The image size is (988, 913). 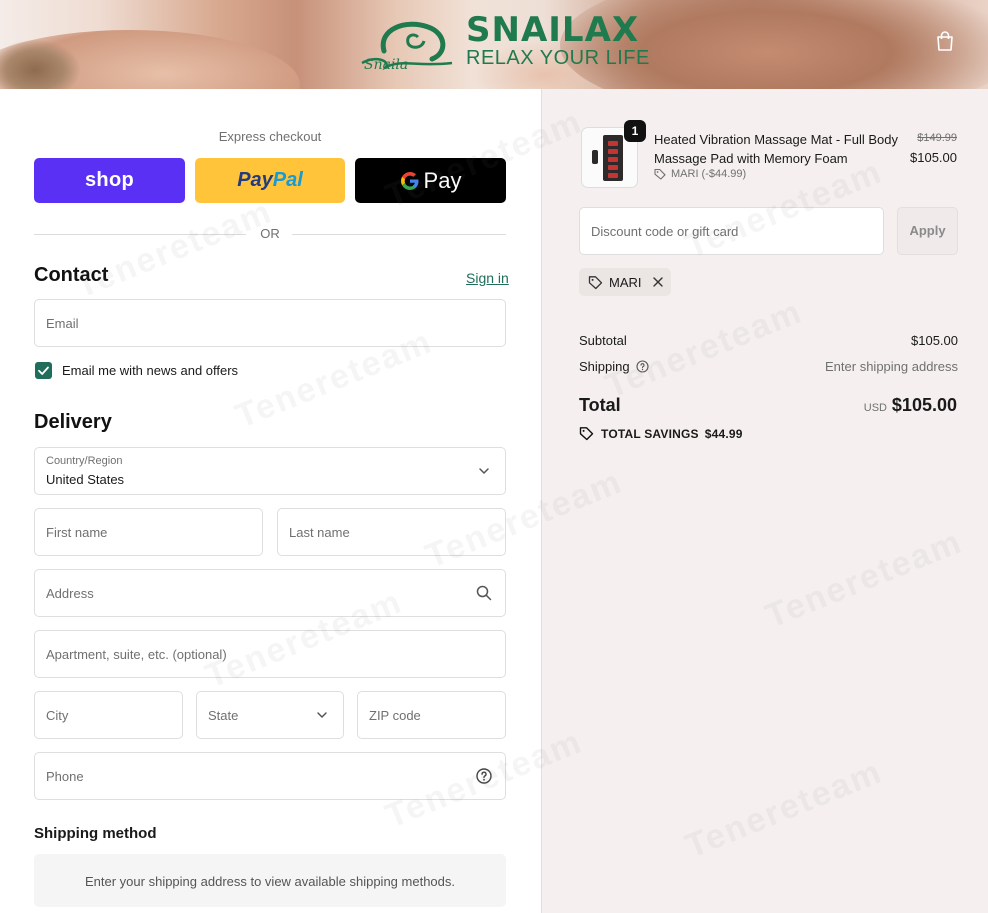 I want to click on apartment-placeholder: Apartment, suite, etc. (optional), so click(x=136, y=654).